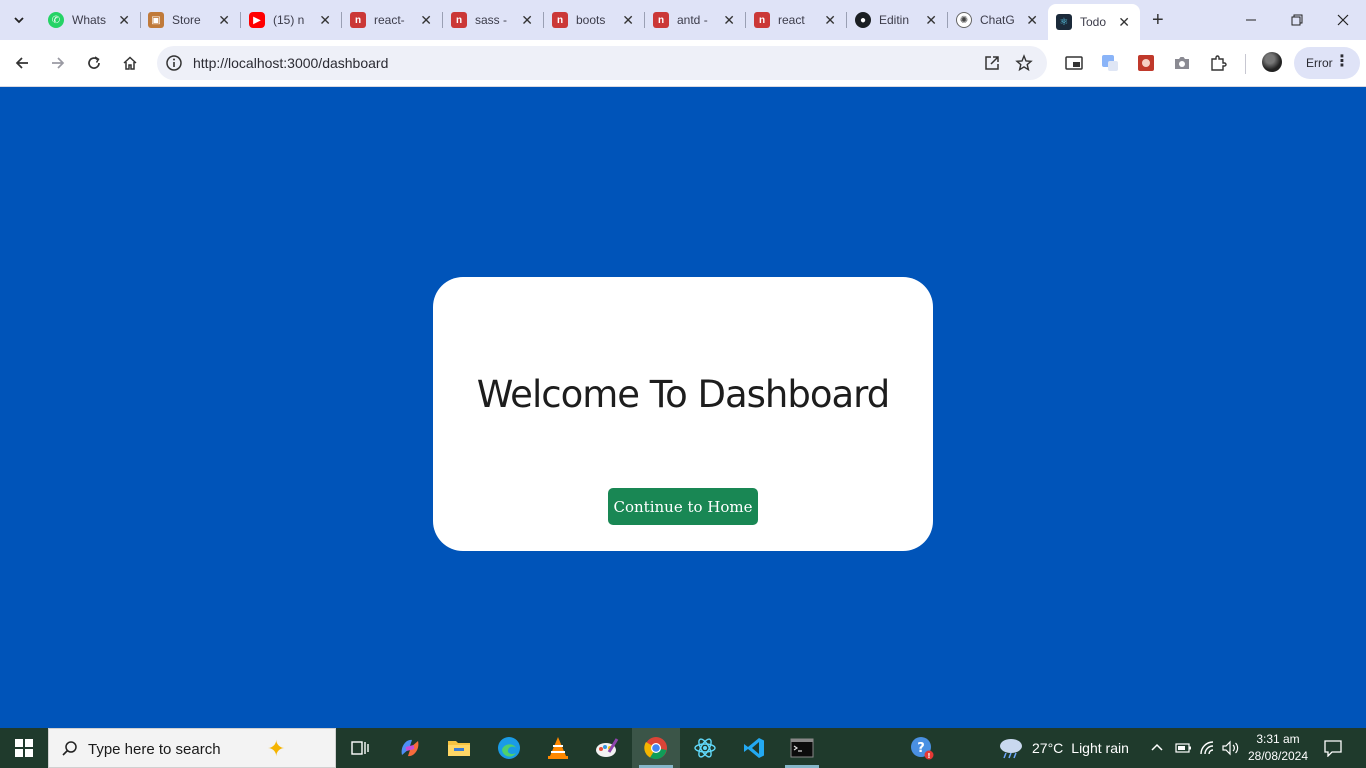 This screenshot has width=1366, height=768. I want to click on error-button: Error ⋮, so click(1327, 63).